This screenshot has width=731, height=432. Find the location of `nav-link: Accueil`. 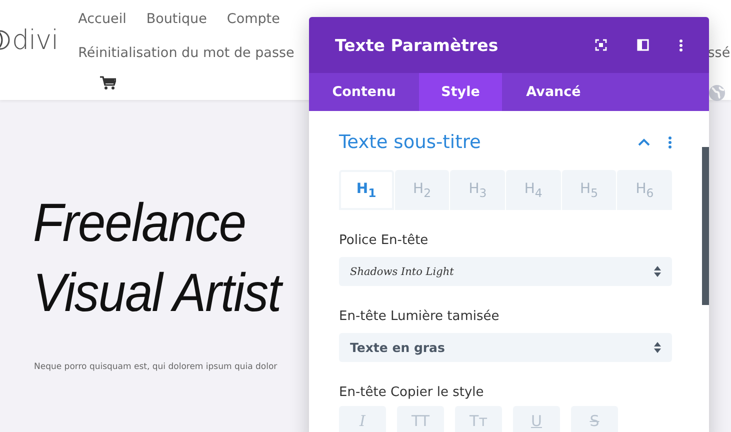

nav-link: Accueil is located at coordinates (109, 19).